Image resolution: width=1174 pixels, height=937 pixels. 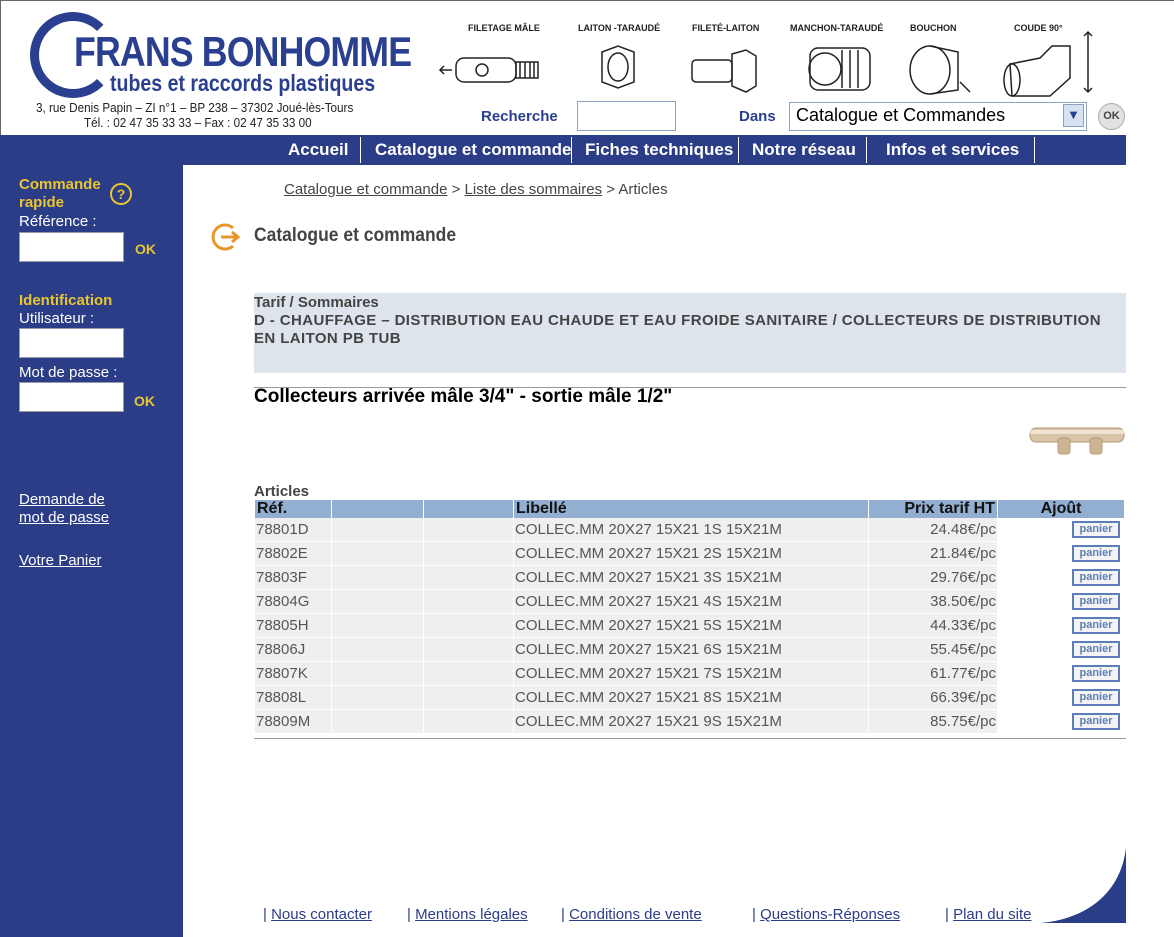 I want to click on cell-price: 61.77€/pc, so click(x=933, y=674).